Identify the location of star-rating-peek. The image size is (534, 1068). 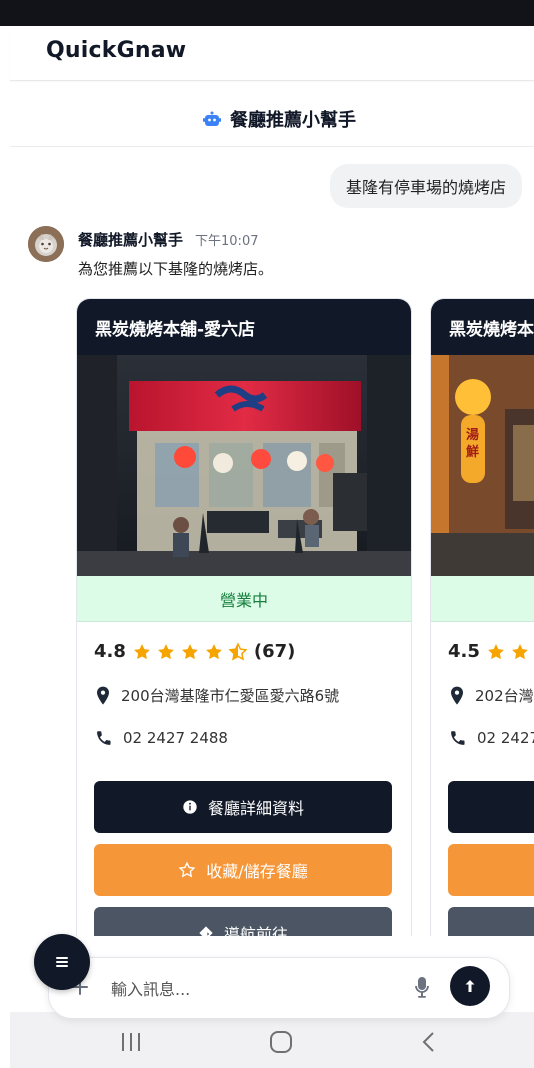
(508, 652).